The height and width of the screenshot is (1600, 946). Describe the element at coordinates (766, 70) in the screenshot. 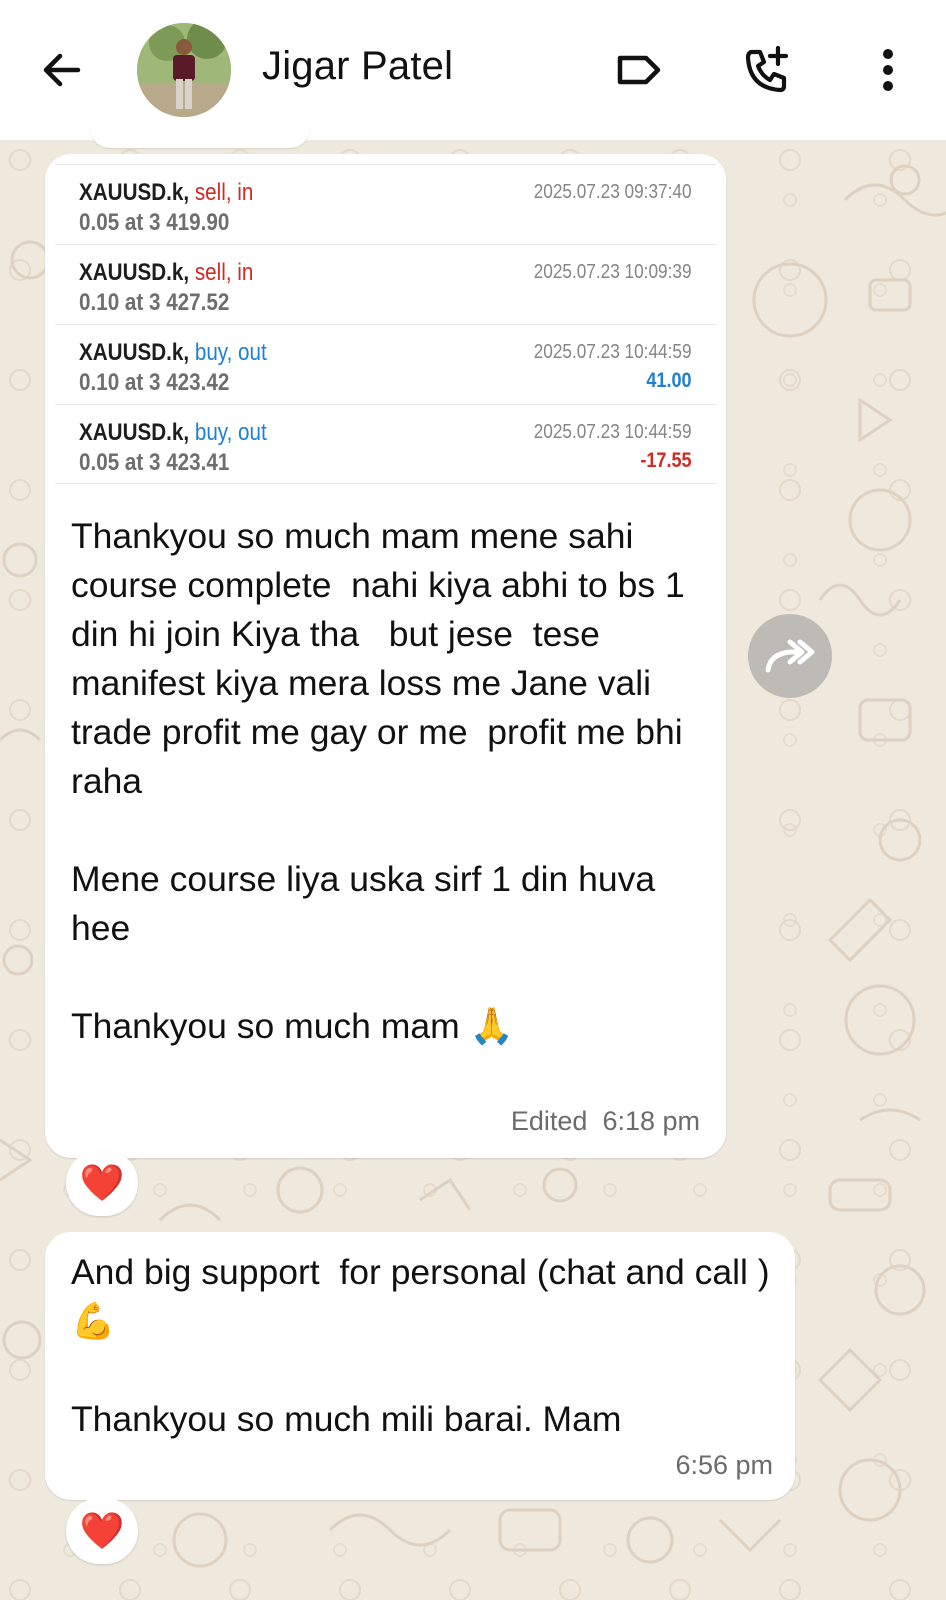

I see `add-call-icon` at that location.